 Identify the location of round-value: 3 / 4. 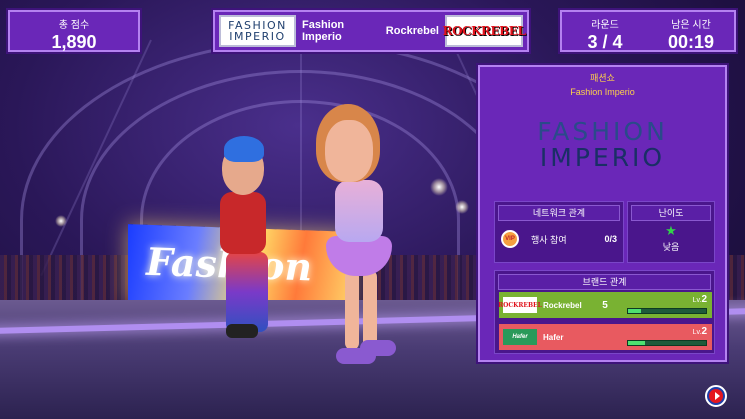
(605, 42).